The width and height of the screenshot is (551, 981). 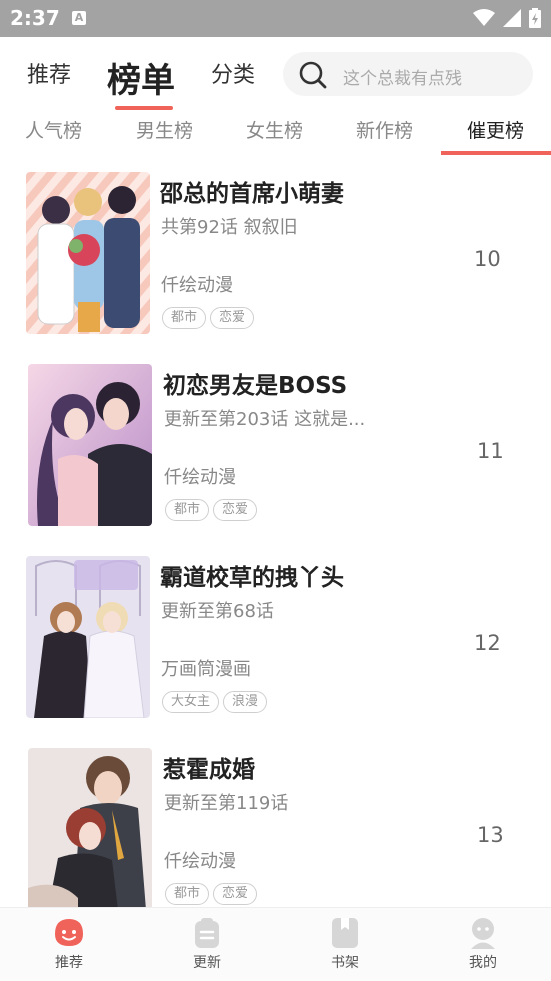 What do you see at coordinates (275, 73) in the screenshot?
I see `top-nav: 推荐 榜单 分类 这个总裁有点残` at bounding box center [275, 73].